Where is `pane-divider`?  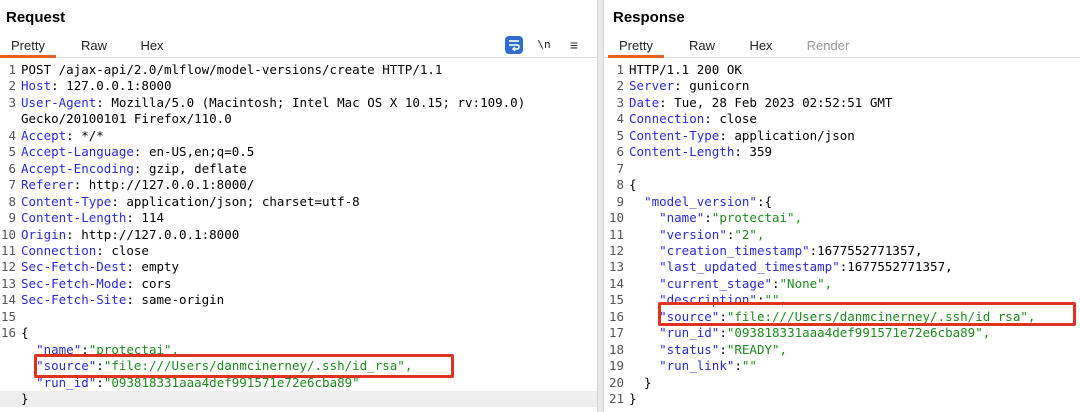
pane-divider is located at coordinates (600, 206).